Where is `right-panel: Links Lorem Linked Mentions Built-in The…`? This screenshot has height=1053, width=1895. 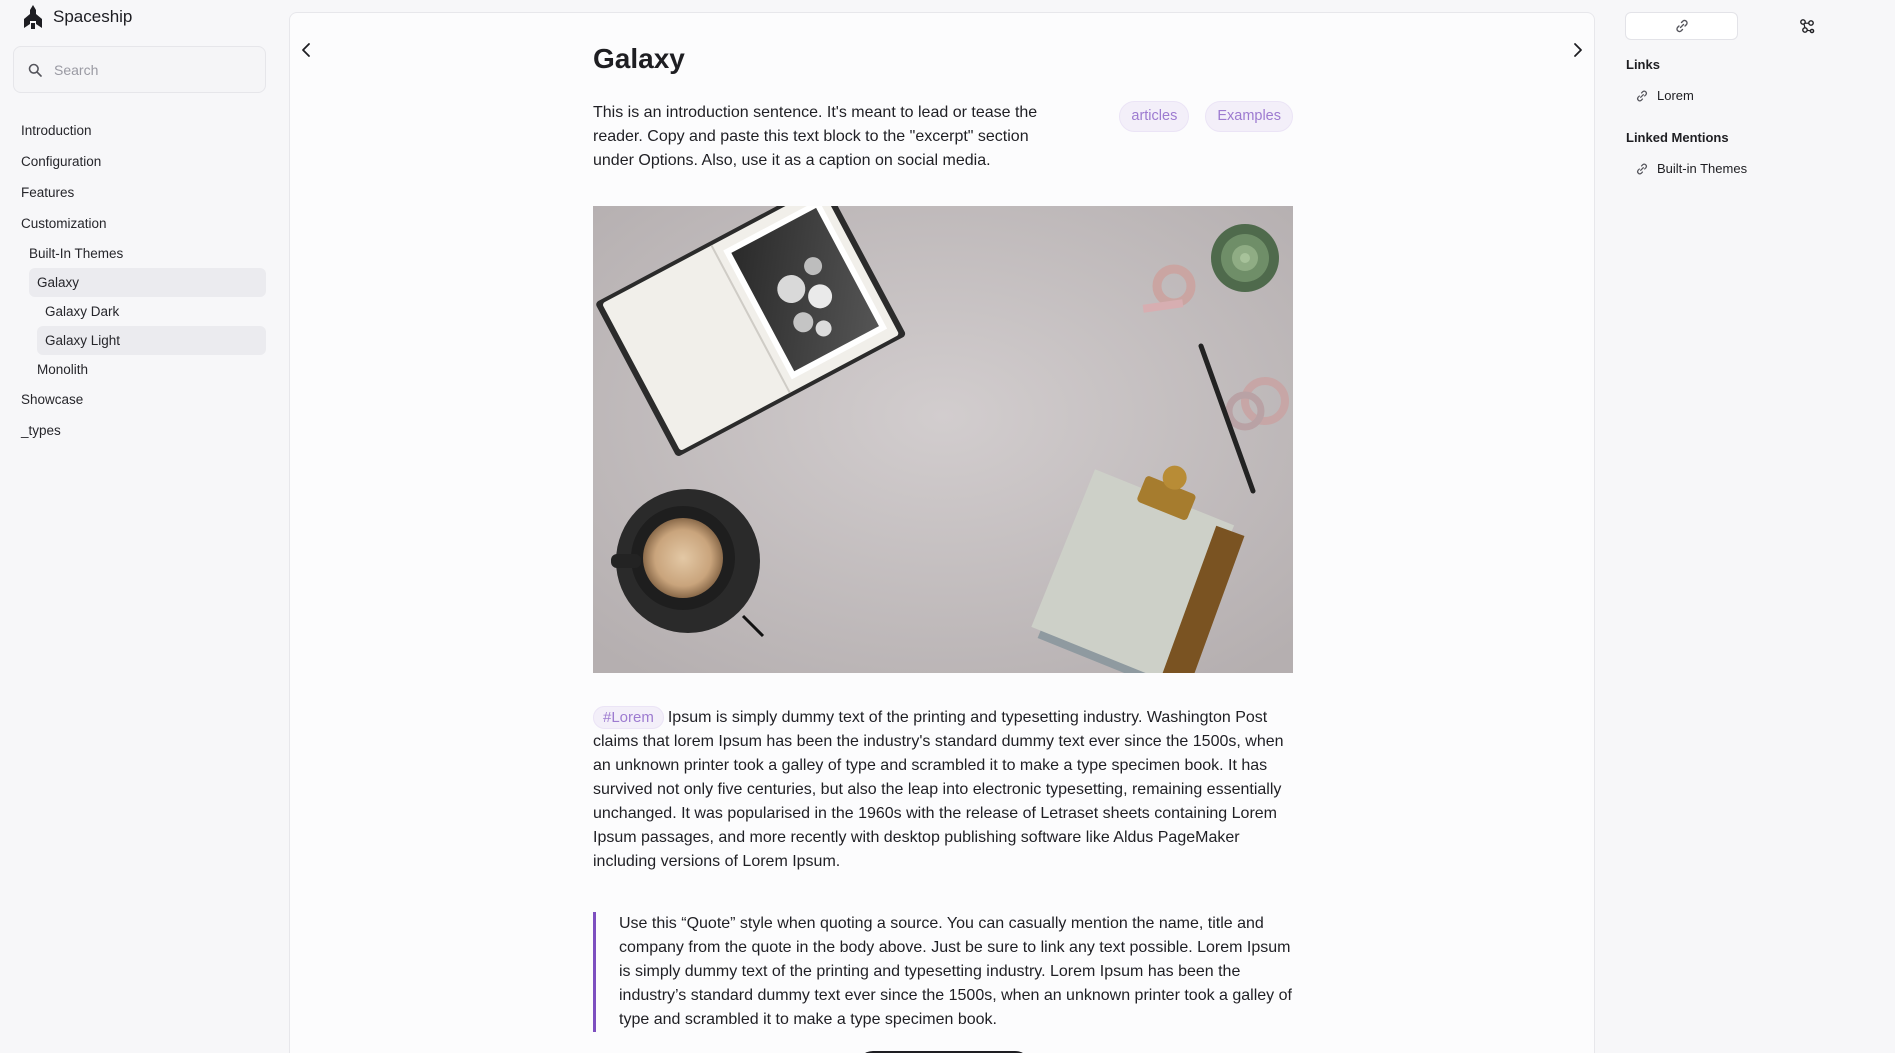 right-panel: Links Lorem Linked Mentions Built-in The… is located at coordinates (1760, 526).